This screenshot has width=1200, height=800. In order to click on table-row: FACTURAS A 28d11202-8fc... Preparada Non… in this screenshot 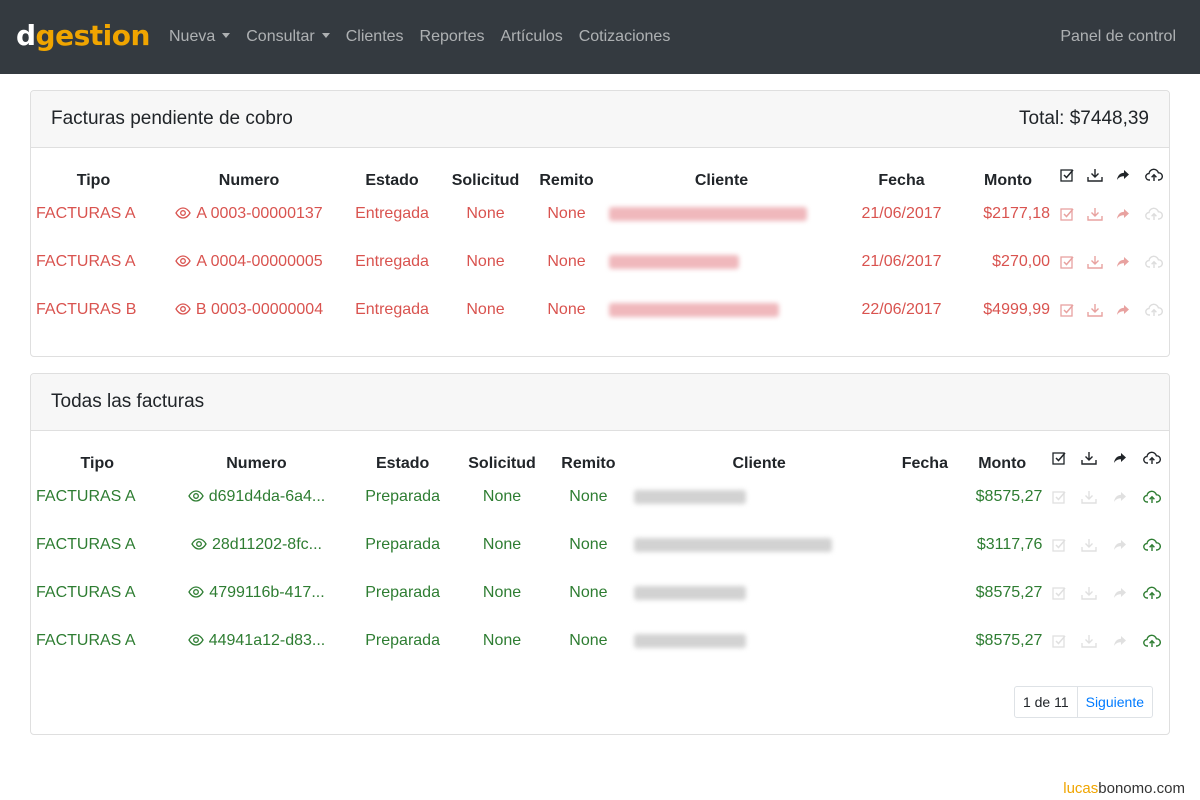, I will do `click(600, 545)`.